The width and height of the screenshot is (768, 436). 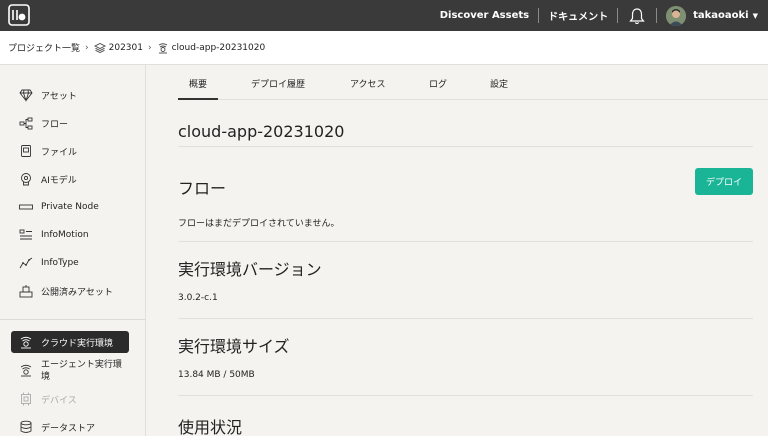 I want to click on runtime-size-value: 13.84 MB / 50MB, so click(x=216, y=375).